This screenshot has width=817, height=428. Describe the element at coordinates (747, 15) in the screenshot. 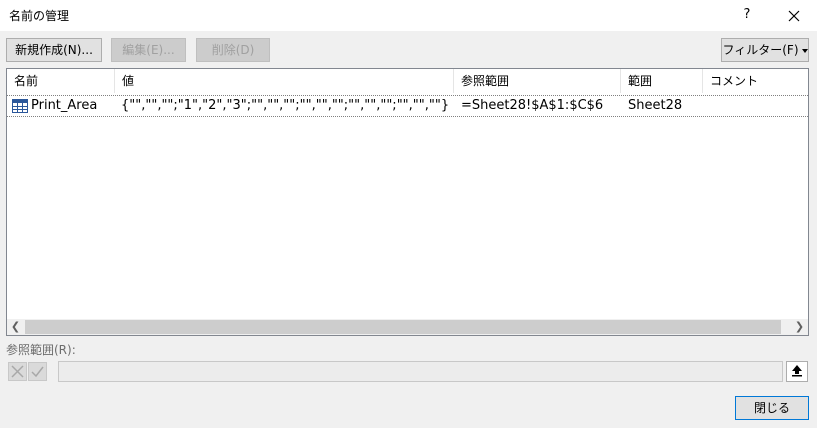

I see `help-button: ?` at that location.